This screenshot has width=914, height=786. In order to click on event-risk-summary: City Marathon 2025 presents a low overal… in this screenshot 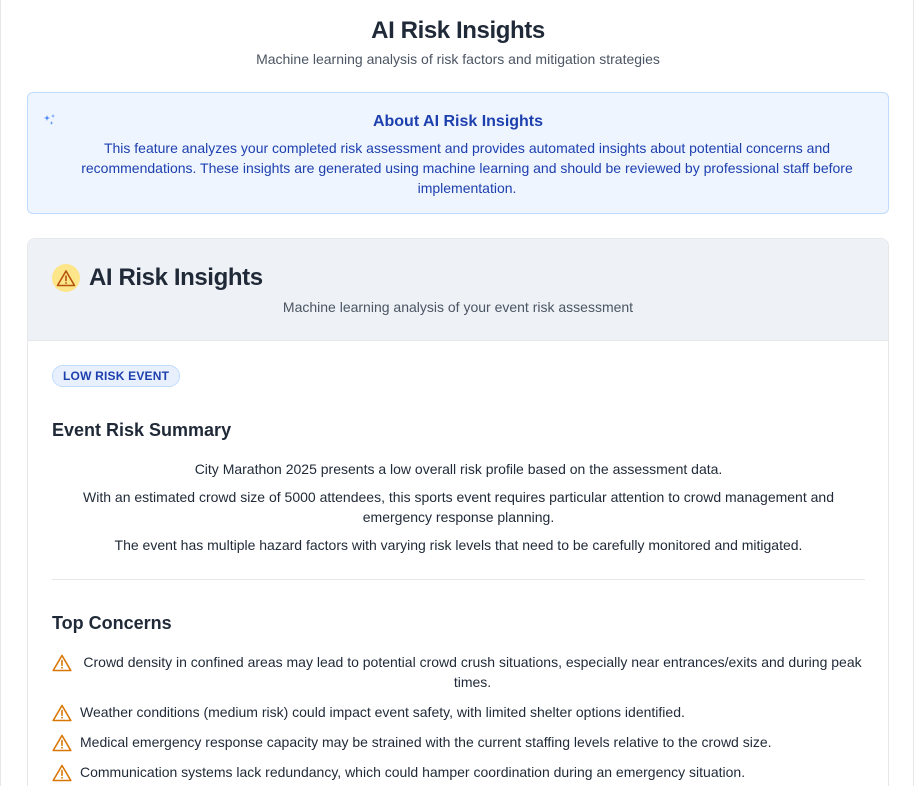, I will do `click(458, 511)`.